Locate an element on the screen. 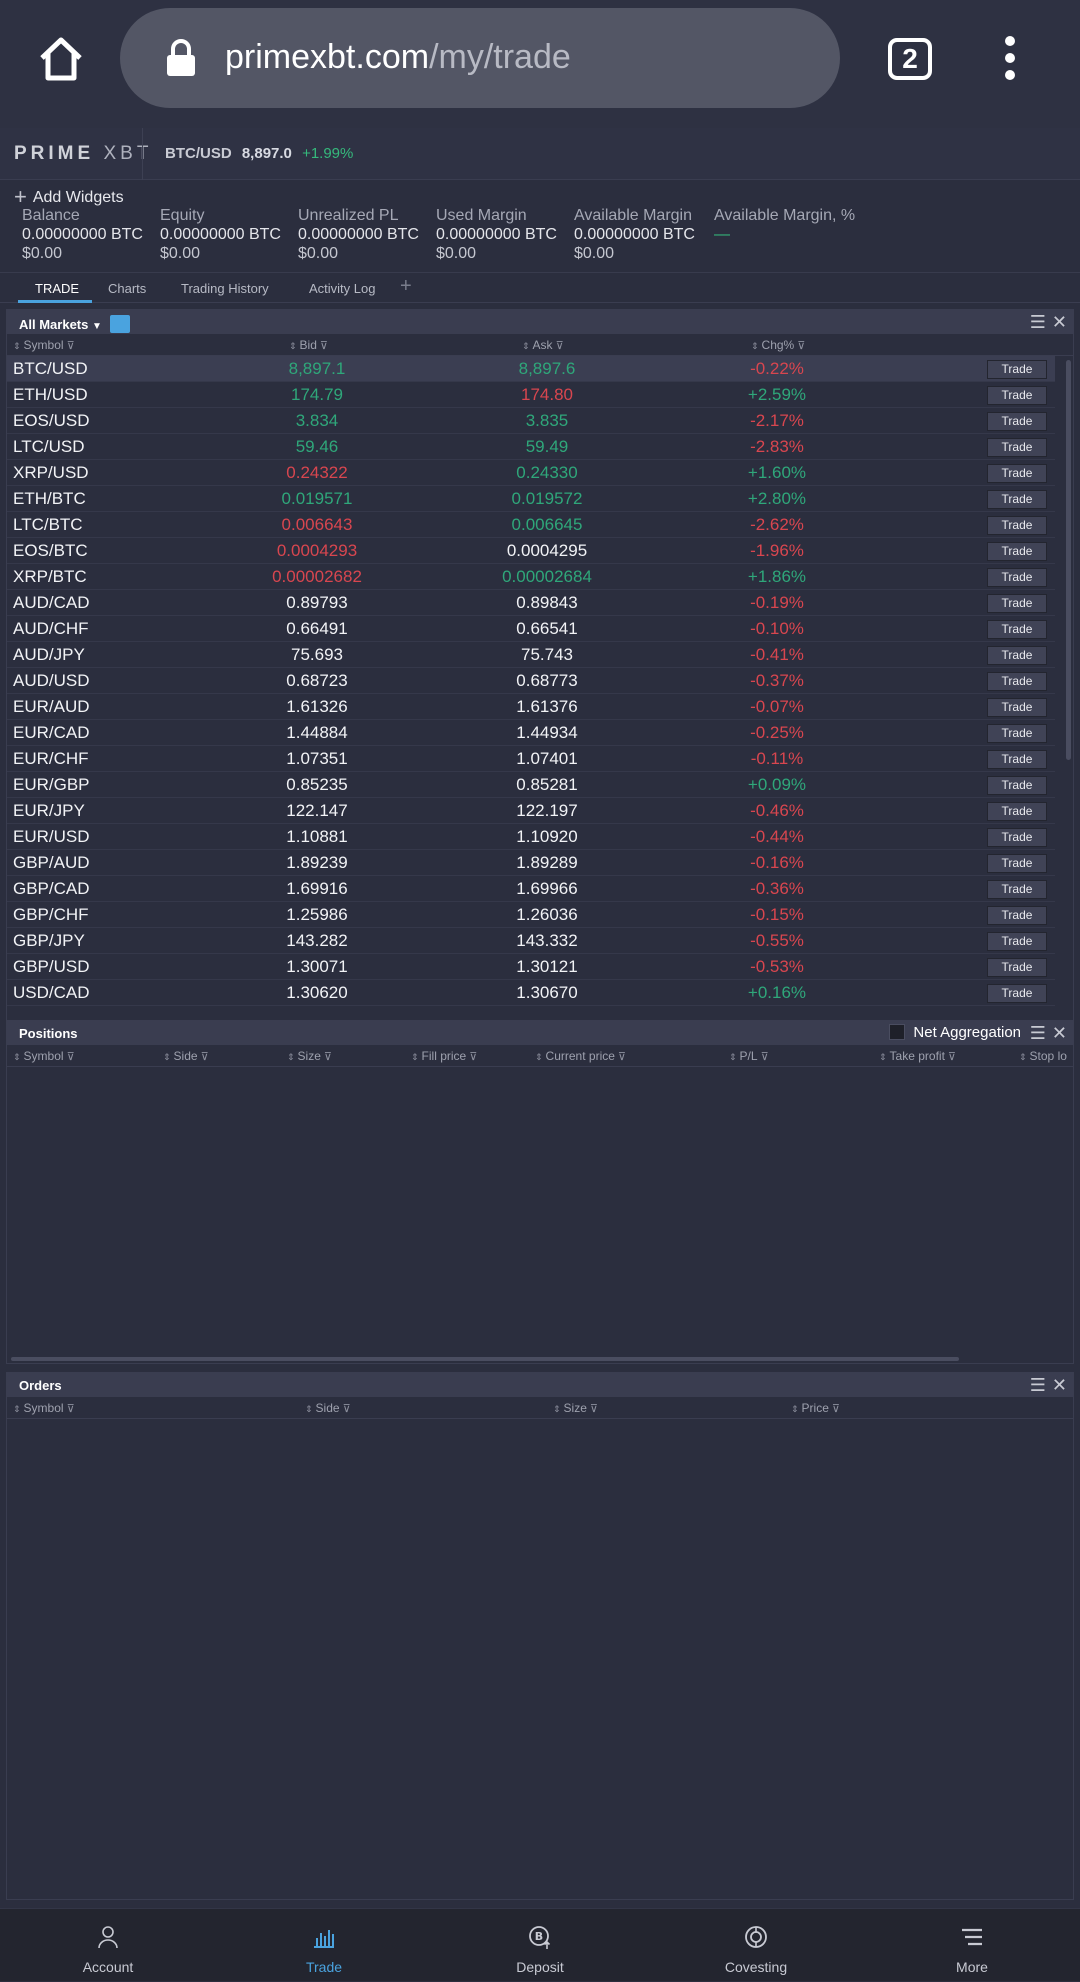  market-row: GBP/CAD 1.69916 1.69966 -0.36% Trade is located at coordinates (531, 889).